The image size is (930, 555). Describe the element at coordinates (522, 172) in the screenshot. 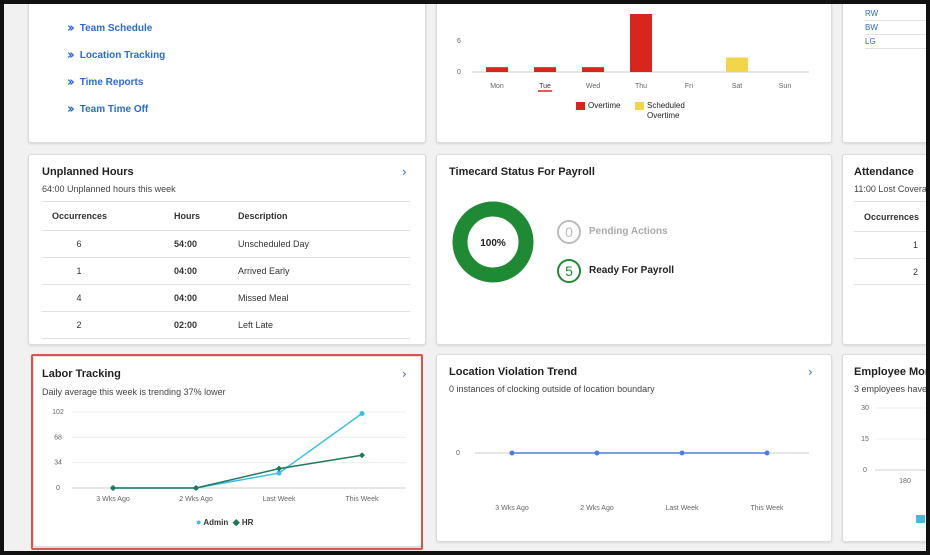

I see `card-title: Timecard Status For Payroll` at that location.